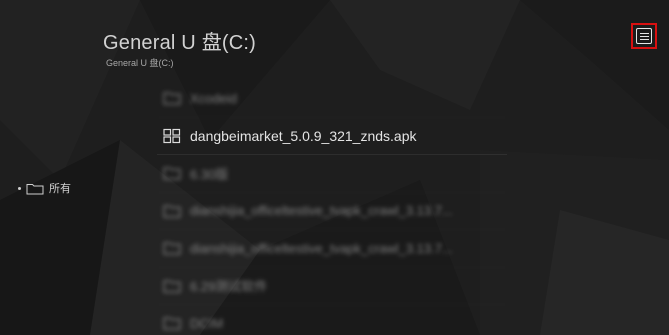  I want to click on file-row-xcodeid: Xcodeid, so click(332, 99).